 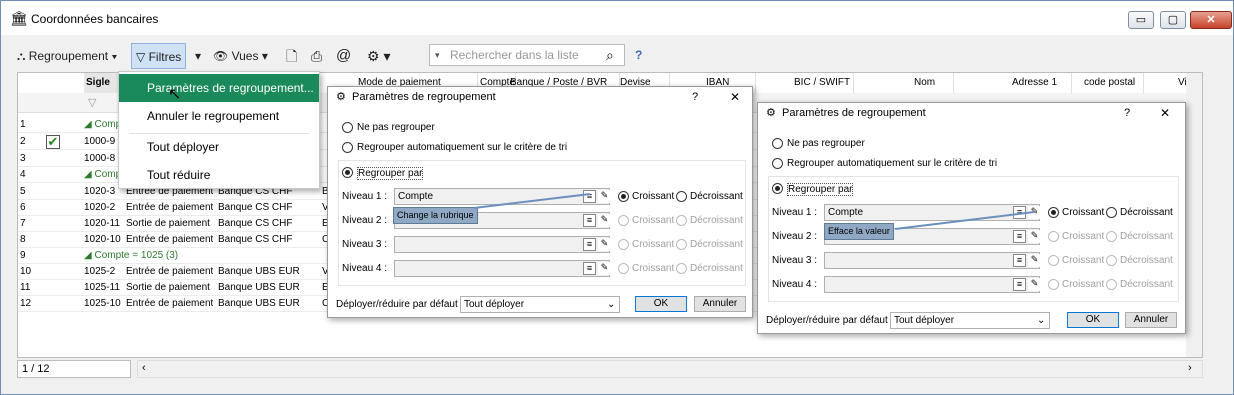 What do you see at coordinates (754, 211) in the screenshot?
I see `annotation-arrows` at bounding box center [754, 211].